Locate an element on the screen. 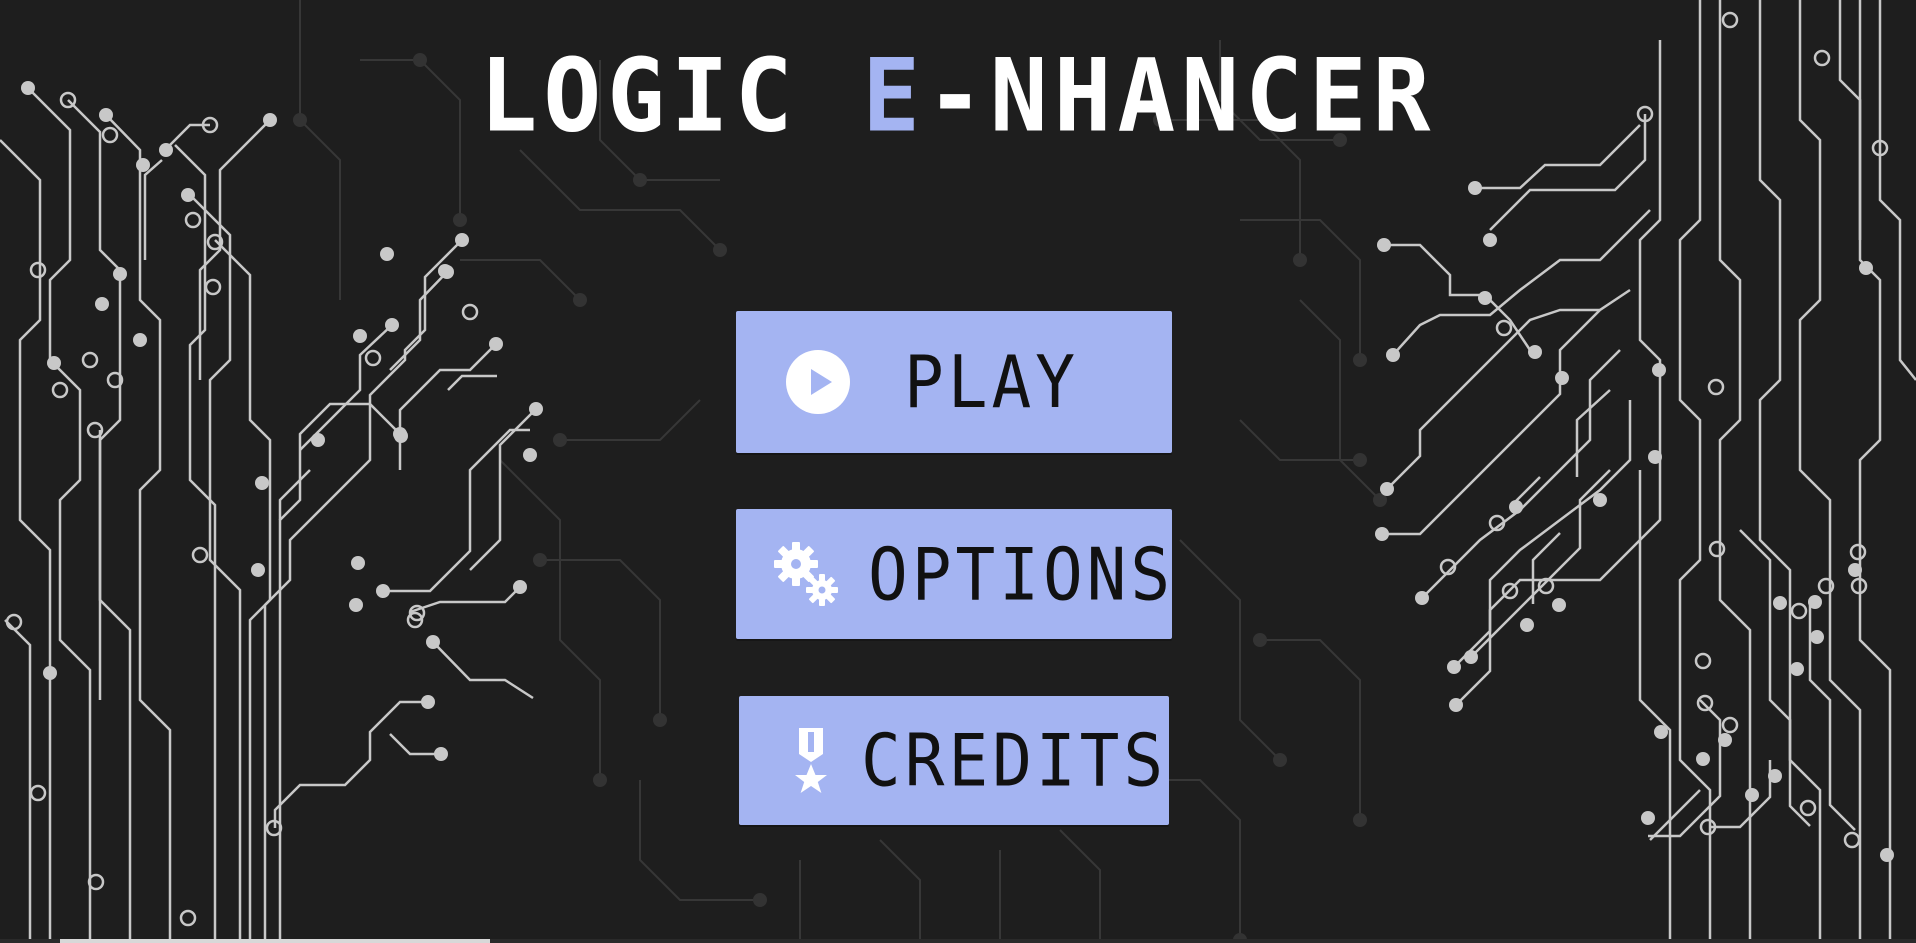  play-label: PLAY is located at coordinates (991, 382).